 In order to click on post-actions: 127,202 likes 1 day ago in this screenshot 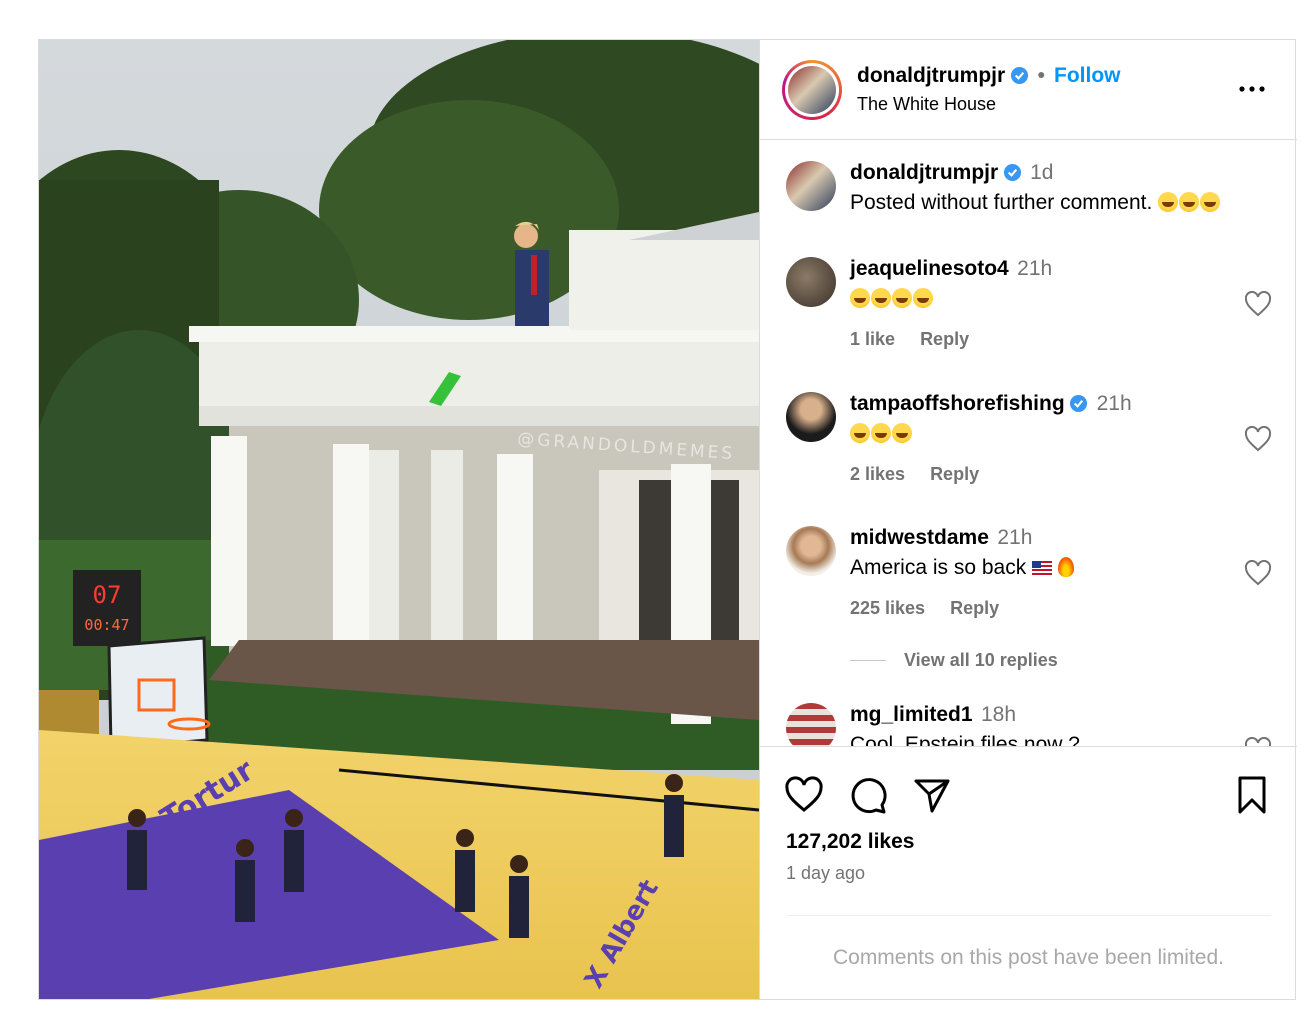, I will do `click(1028, 826)`.